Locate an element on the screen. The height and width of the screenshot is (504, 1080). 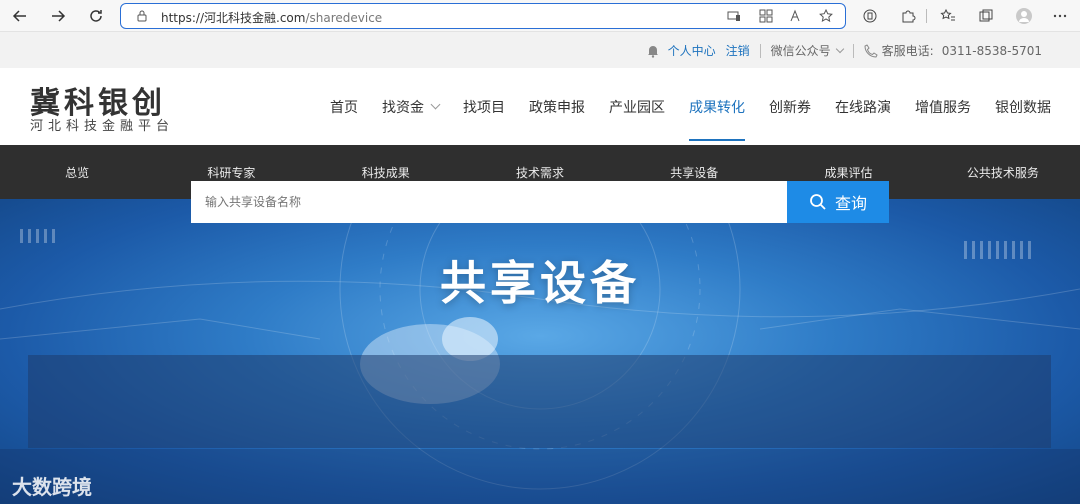
back-arrow-icon is located at coordinates (19, 16).